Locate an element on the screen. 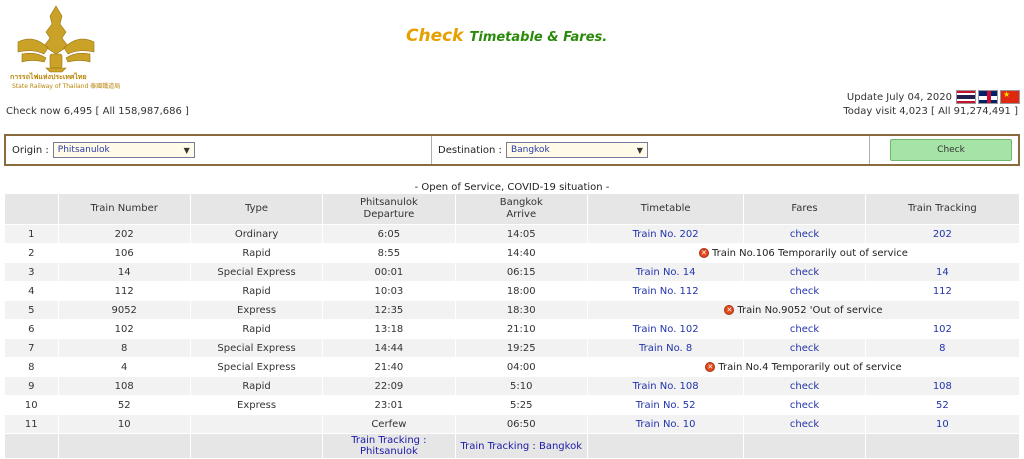  arrive-time: 5:25 is located at coordinates (521, 405).